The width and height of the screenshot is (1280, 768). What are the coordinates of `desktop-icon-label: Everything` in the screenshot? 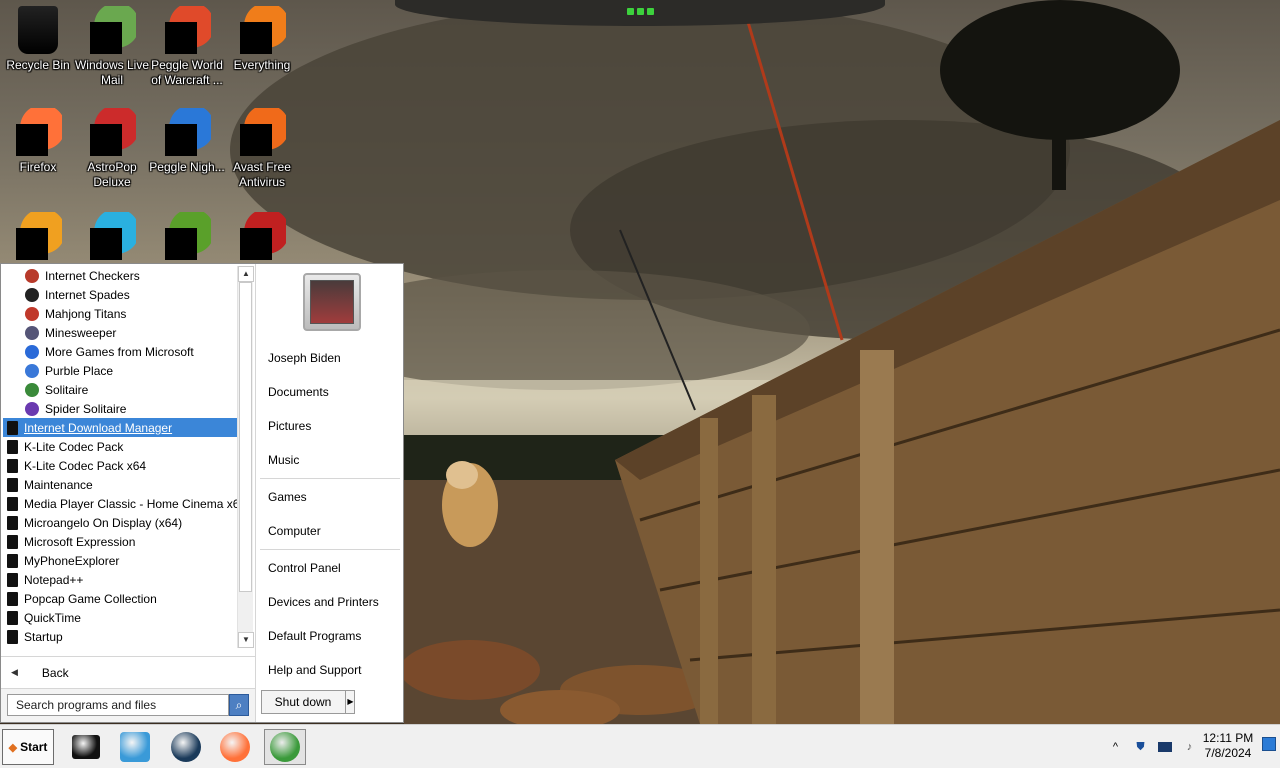 It's located at (262, 65).